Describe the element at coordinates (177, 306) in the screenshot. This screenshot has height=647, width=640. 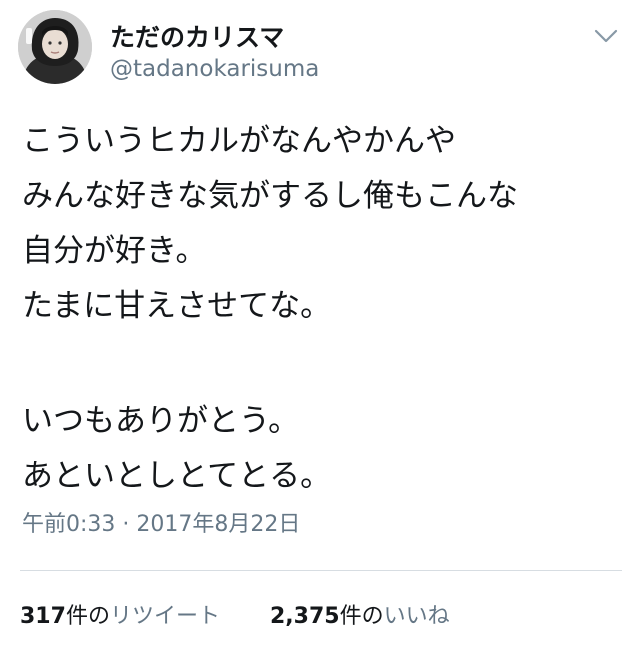
I see `tweet-text-line: たまに甘えさせてな。` at that location.